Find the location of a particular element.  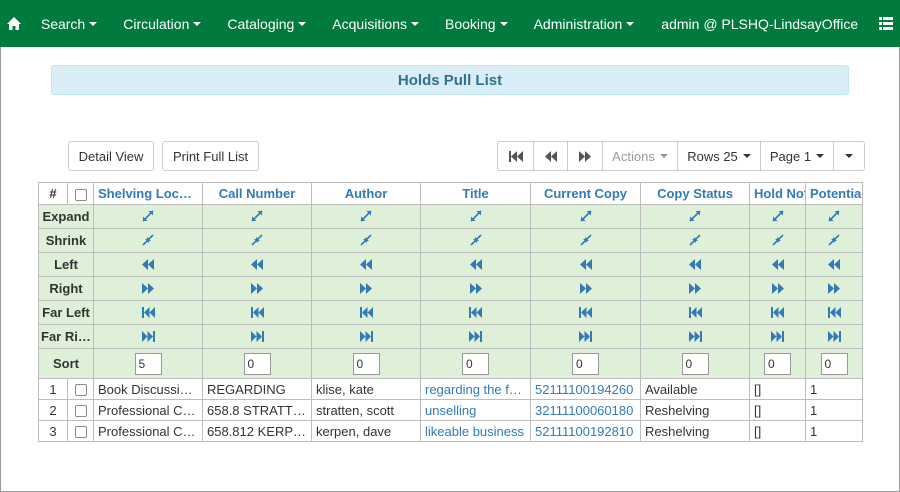

nav-user: admin @ PLSHQ-LindsayOffice is located at coordinates (759, 24).